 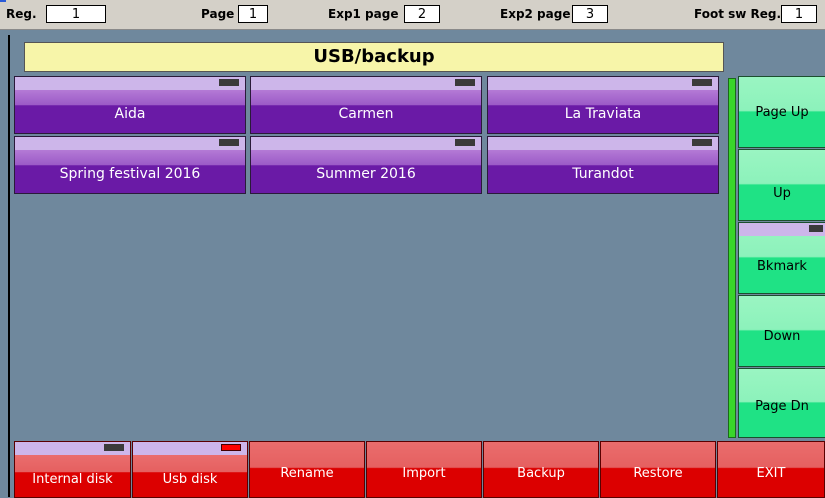 I want to click on library-item-summer-2016: Summer 2016, so click(x=366, y=165).